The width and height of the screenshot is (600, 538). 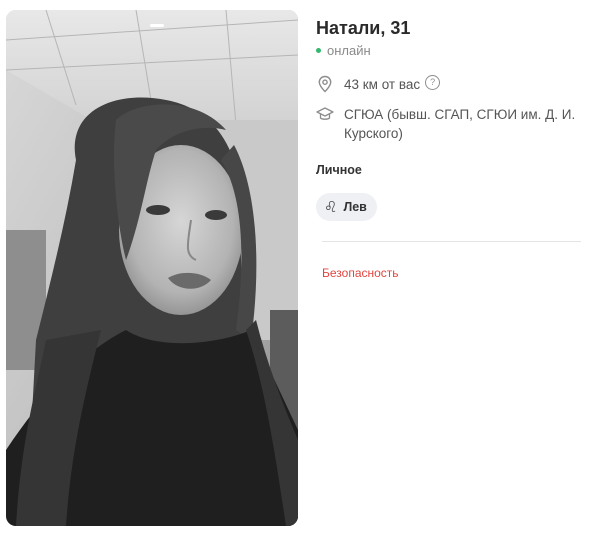 What do you see at coordinates (339, 170) in the screenshot?
I see `personal-section-title: Личное` at bounding box center [339, 170].